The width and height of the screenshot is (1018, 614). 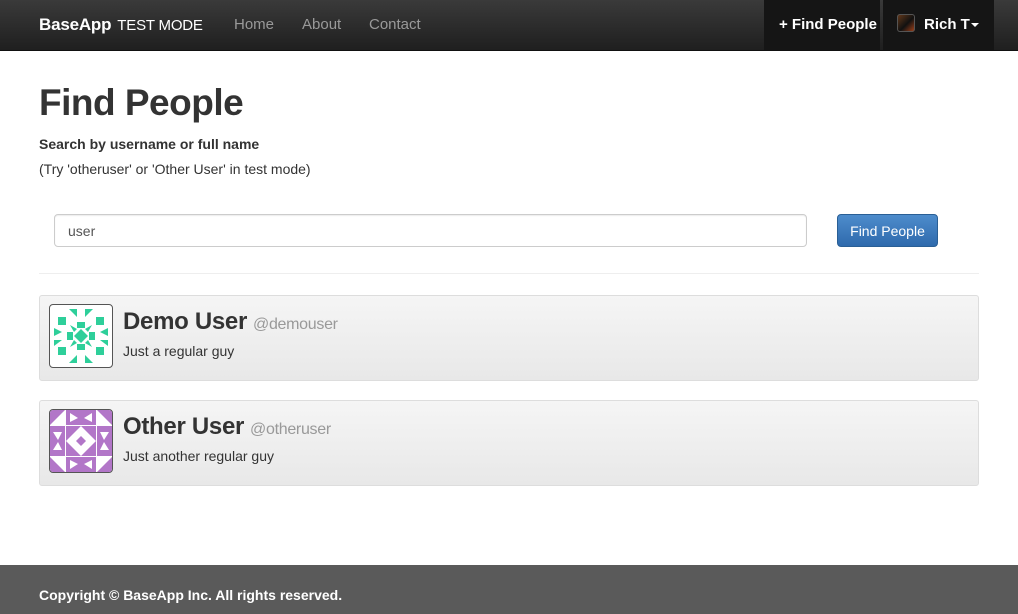 I want to click on brand-name: BaseApp, so click(x=75, y=24).